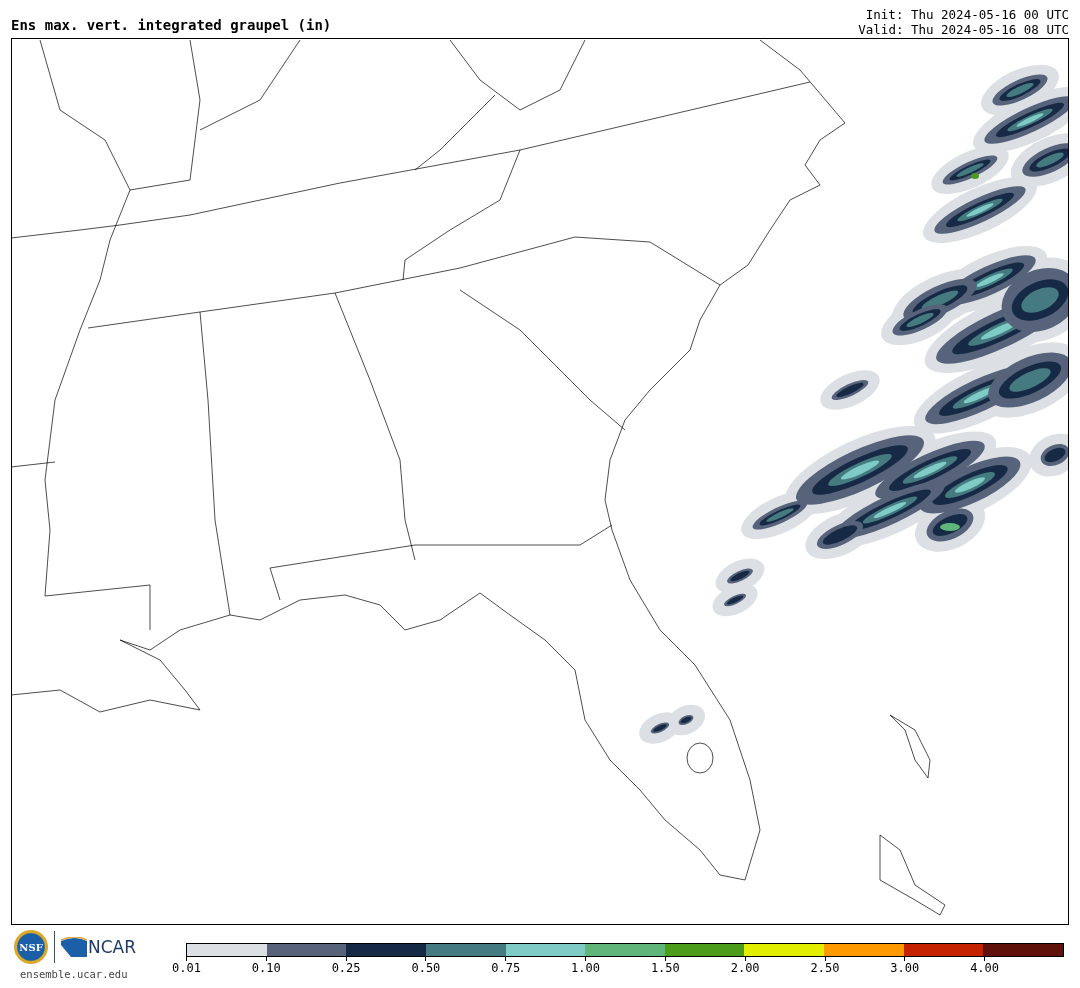 The width and height of the screenshot is (1080, 988). I want to click on valid-time: Valid: Thu 2024-05-16 08 UTC, so click(963, 29).